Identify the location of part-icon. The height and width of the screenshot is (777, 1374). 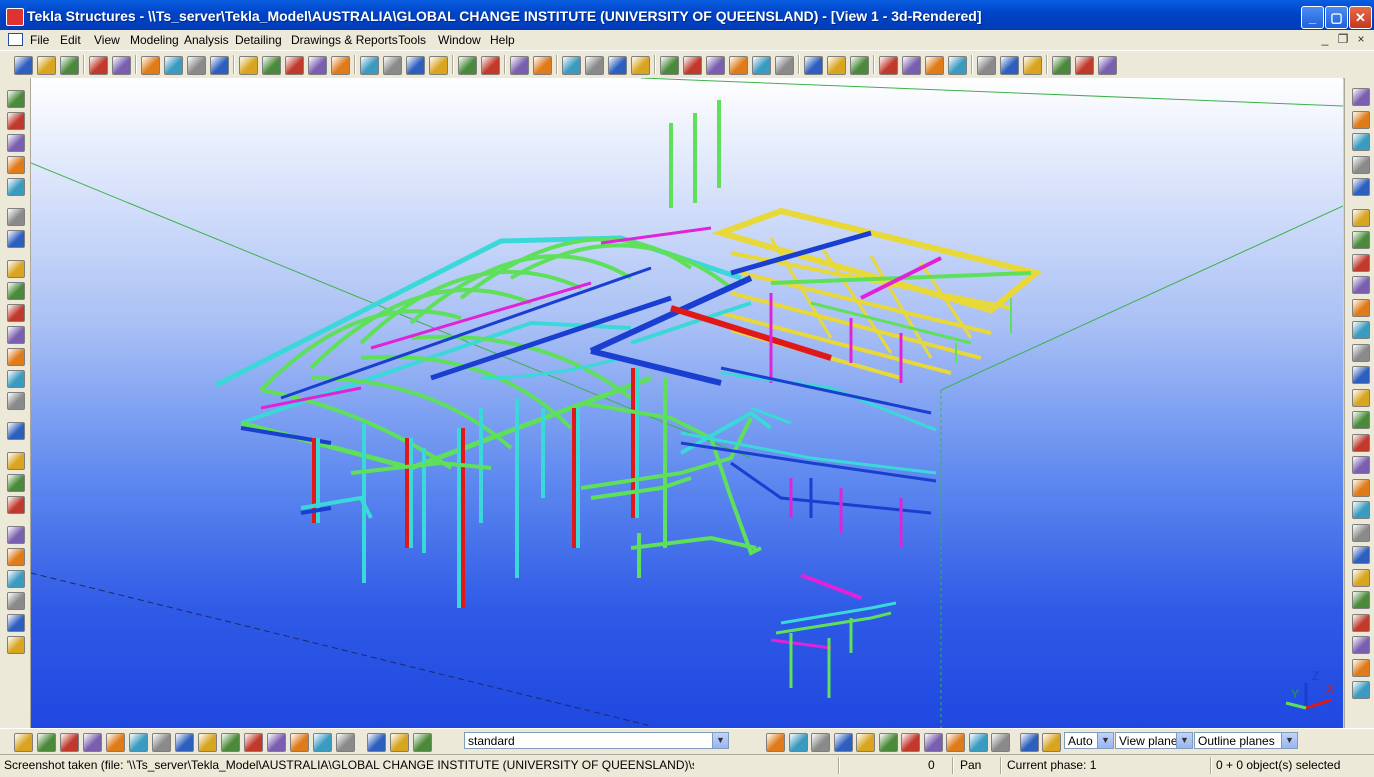
(369, 65).